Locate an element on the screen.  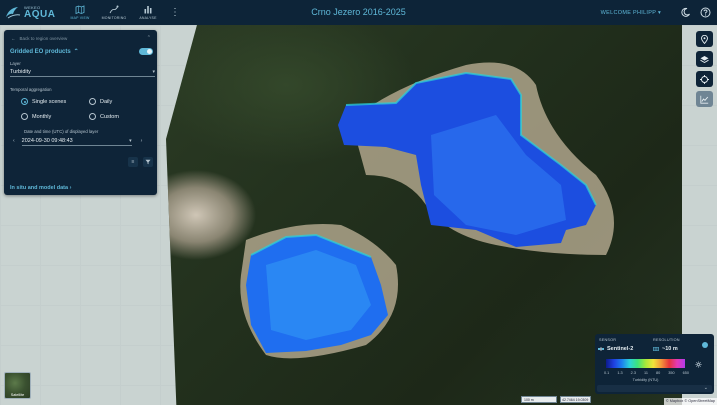
filter-button is located at coordinates (148, 162).